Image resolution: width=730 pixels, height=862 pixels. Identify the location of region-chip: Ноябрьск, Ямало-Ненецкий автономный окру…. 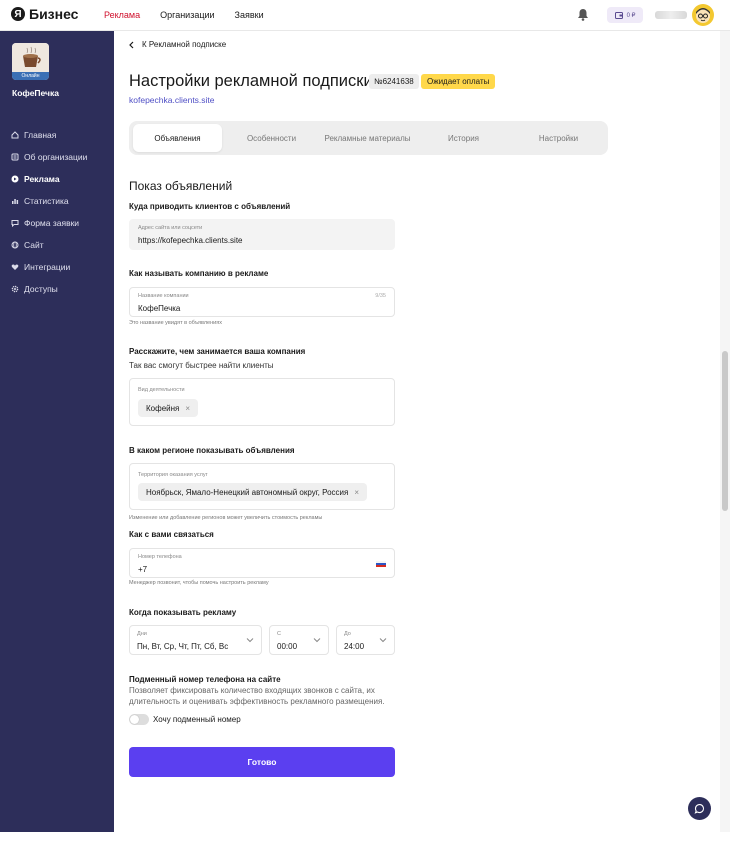
(253, 492).